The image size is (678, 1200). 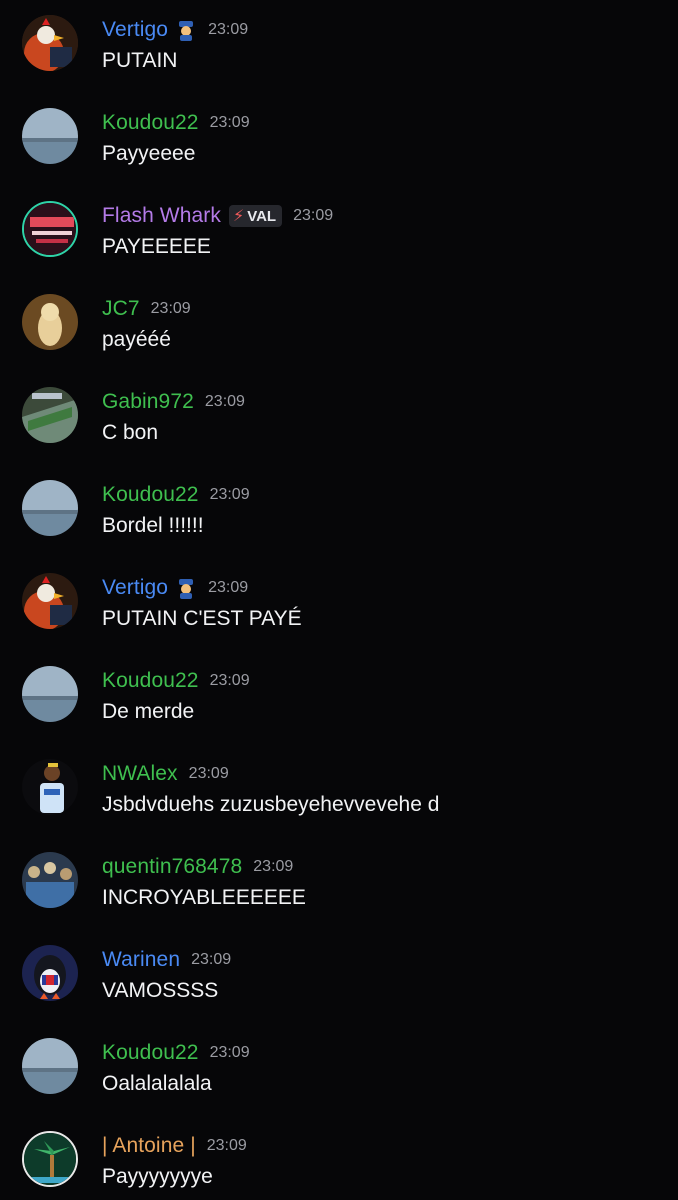 What do you see at coordinates (153, 525) in the screenshot?
I see `message-text: Bordel !!!!!!` at bounding box center [153, 525].